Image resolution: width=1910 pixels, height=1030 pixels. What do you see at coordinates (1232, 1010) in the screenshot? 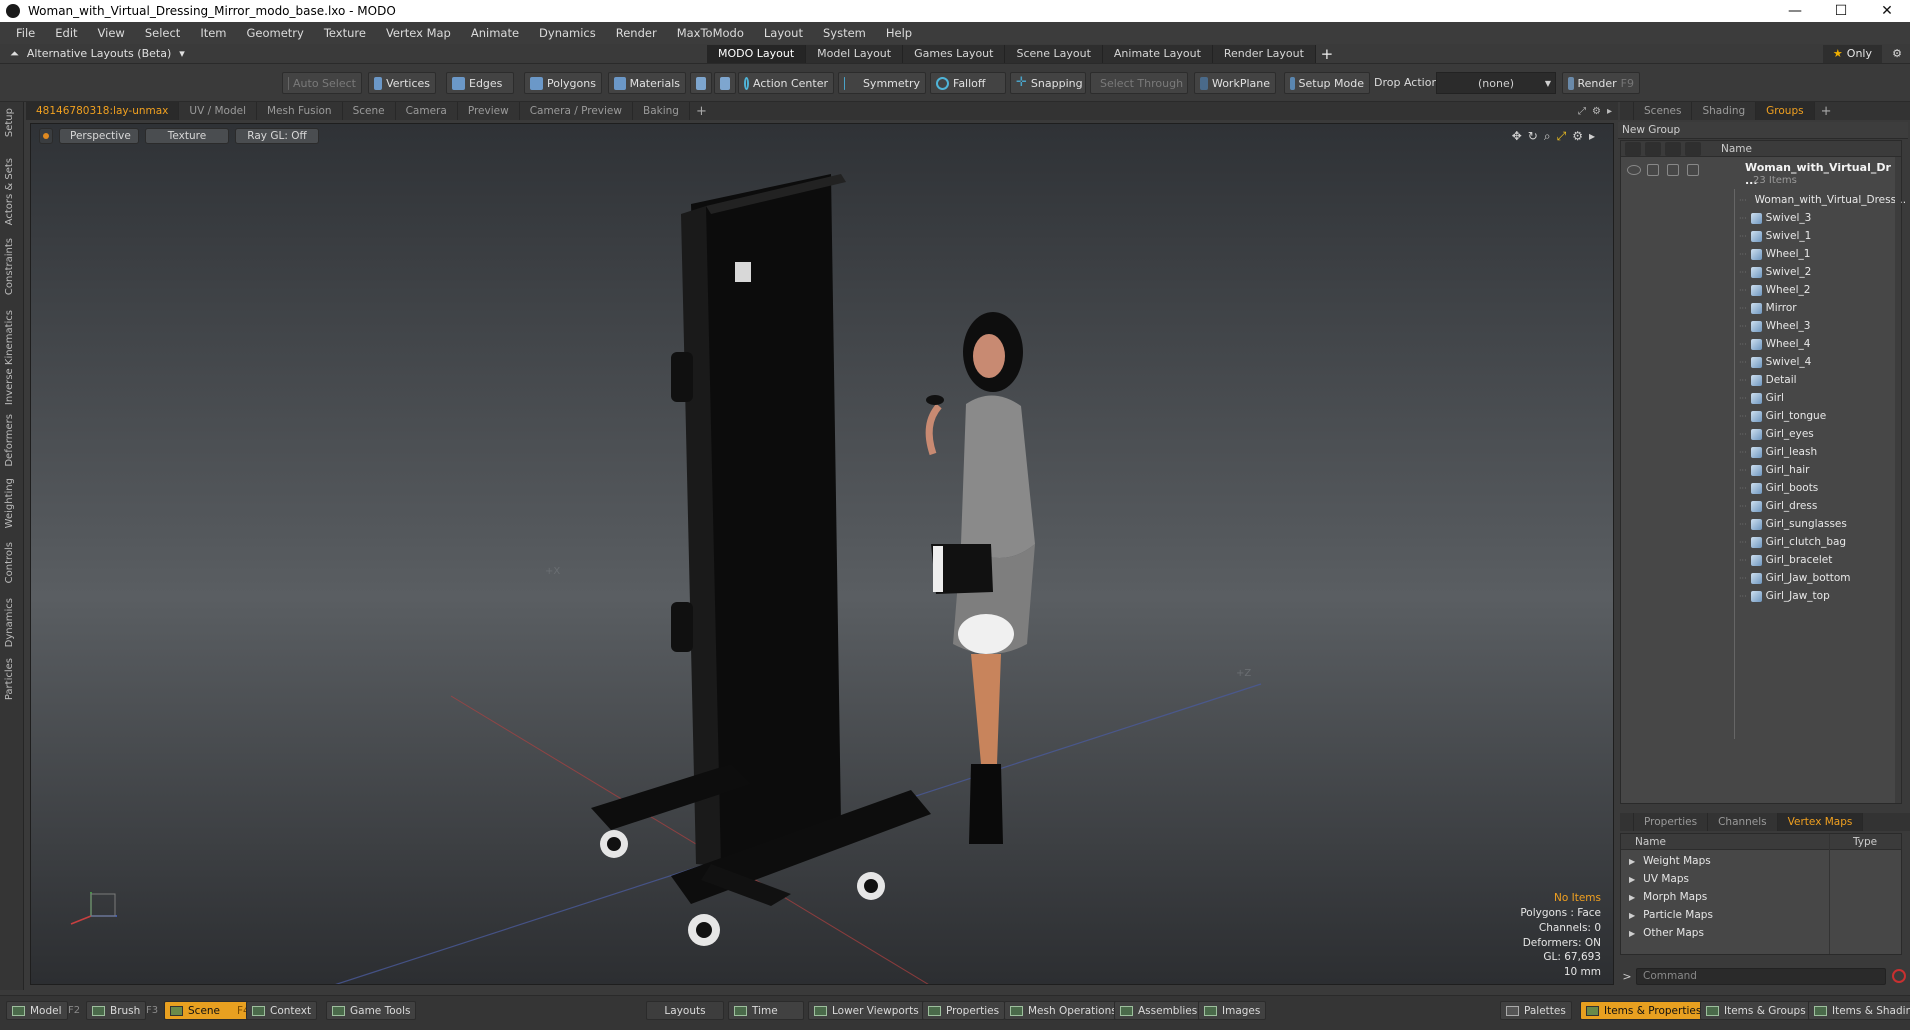
I see `images-button: Images` at bounding box center [1232, 1010].